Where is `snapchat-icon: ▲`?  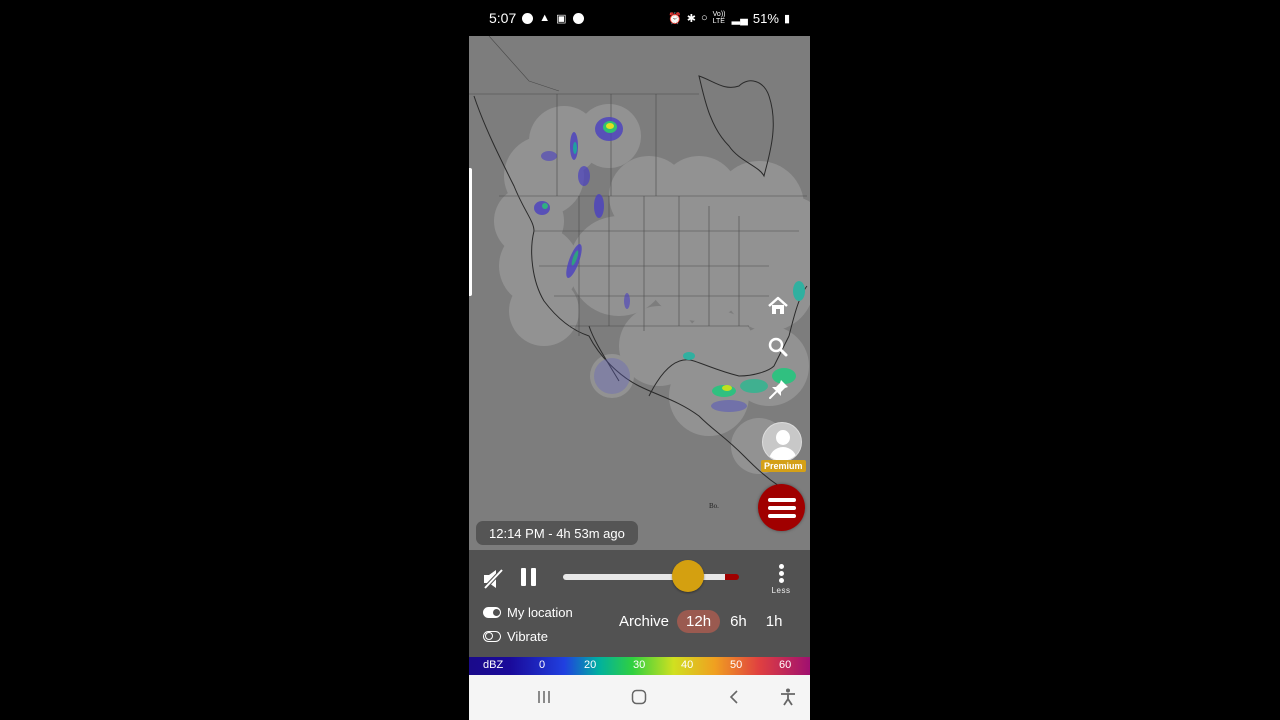 snapchat-icon: ▲ is located at coordinates (545, 18).